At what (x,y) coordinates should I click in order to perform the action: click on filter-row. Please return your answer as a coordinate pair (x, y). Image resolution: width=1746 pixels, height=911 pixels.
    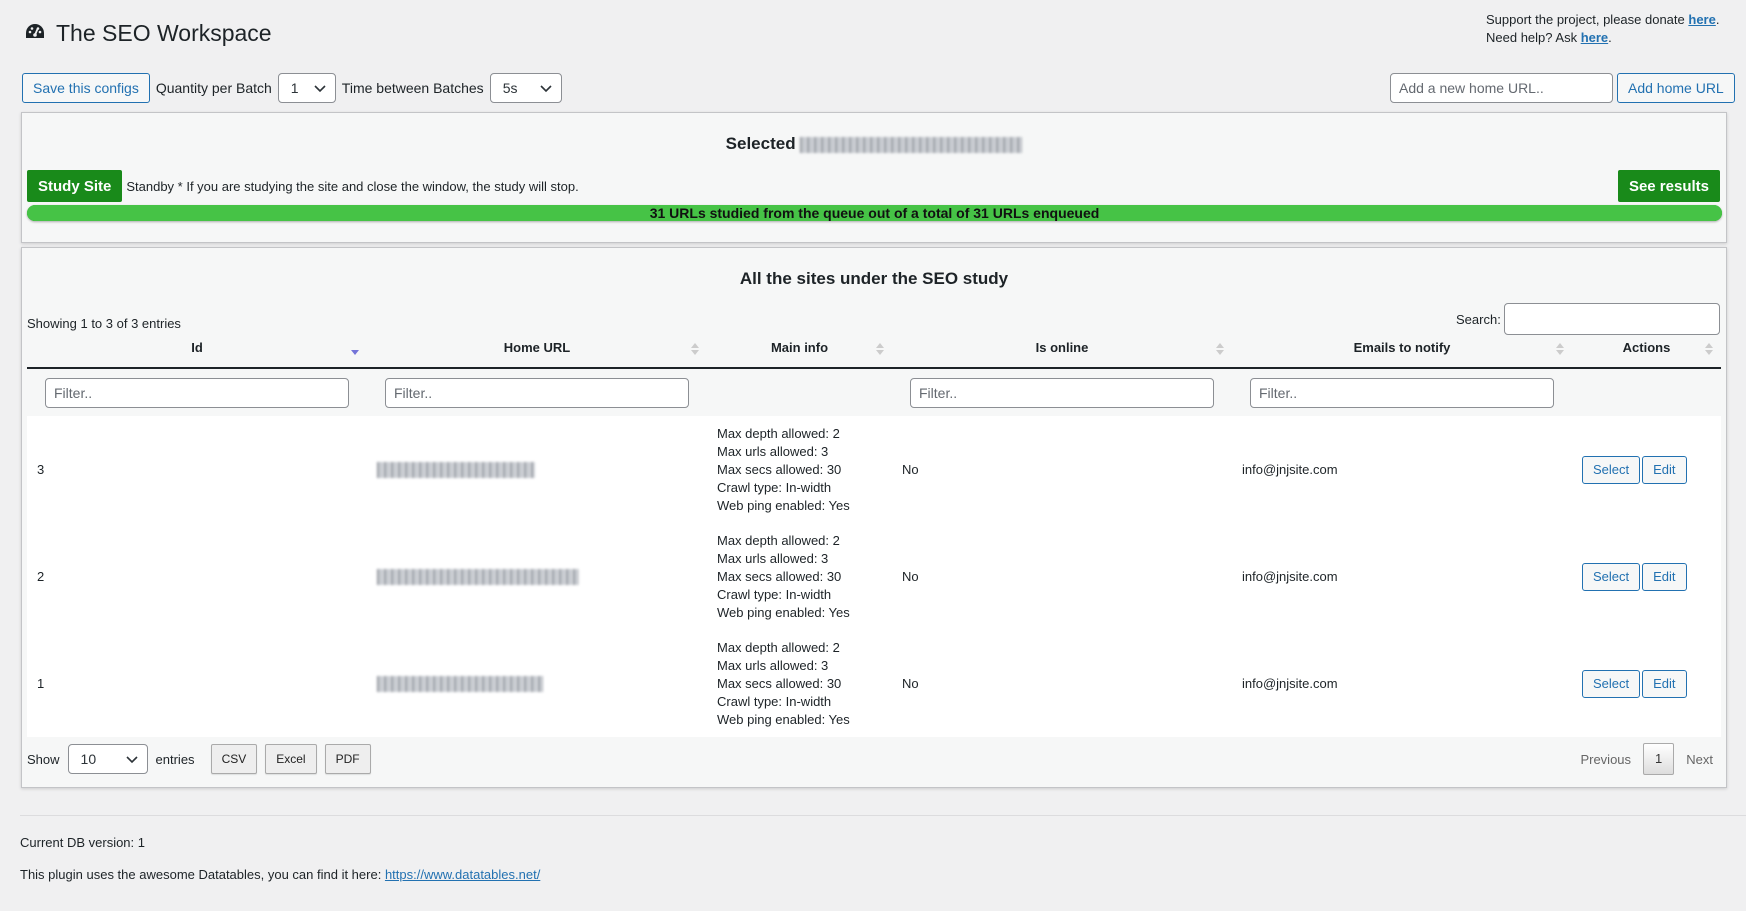
    Looking at the image, I should click on (874, 392).